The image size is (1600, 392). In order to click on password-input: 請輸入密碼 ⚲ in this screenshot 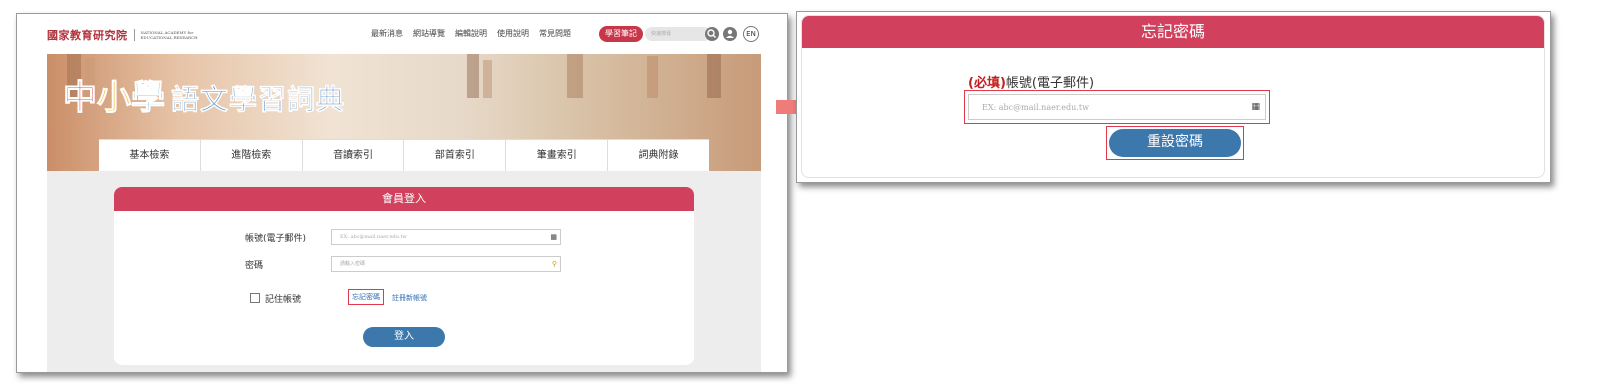, I will do `click(446, 264)`.